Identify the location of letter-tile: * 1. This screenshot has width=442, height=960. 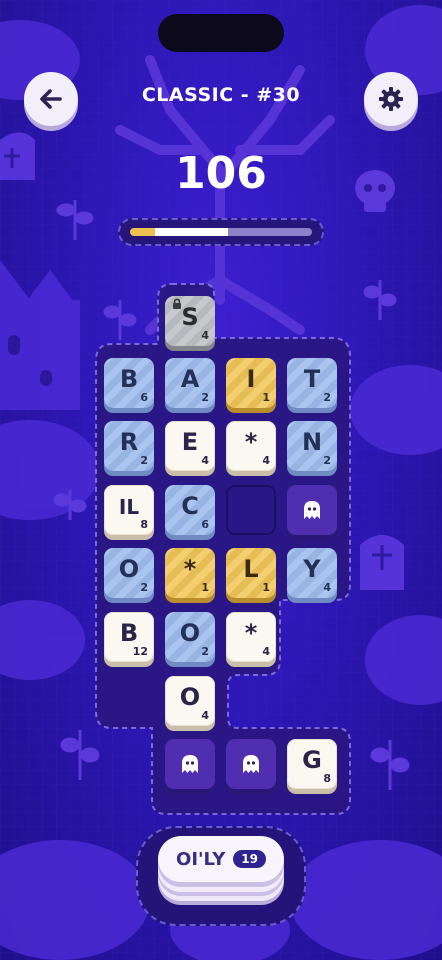
(190, 573).